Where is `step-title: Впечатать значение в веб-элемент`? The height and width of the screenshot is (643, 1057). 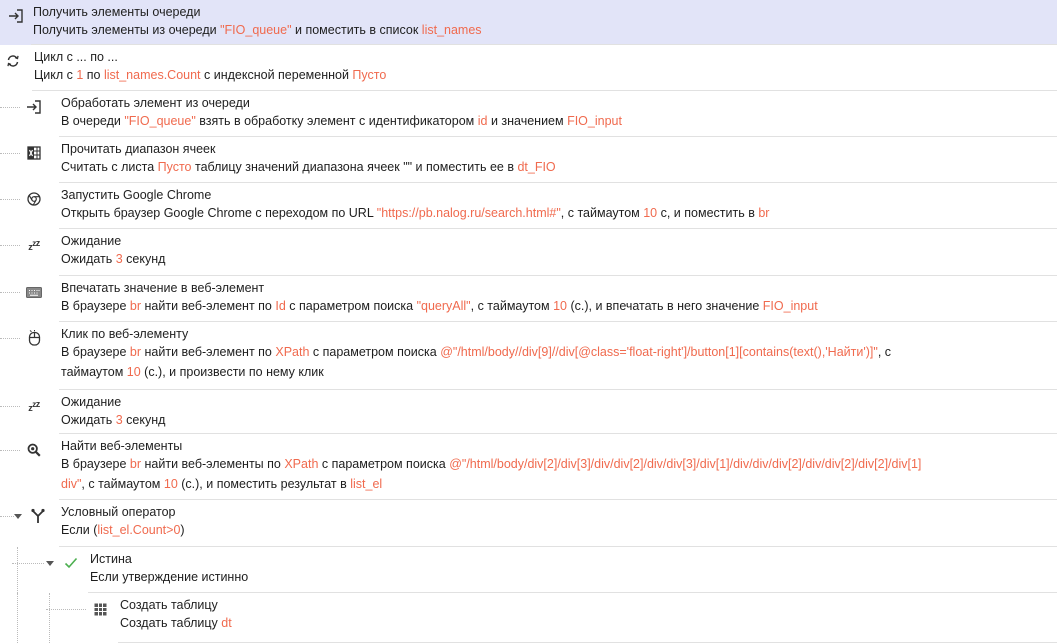 step-title: Впечатать значение в веб-элемент is located at coordinates (163, 288).